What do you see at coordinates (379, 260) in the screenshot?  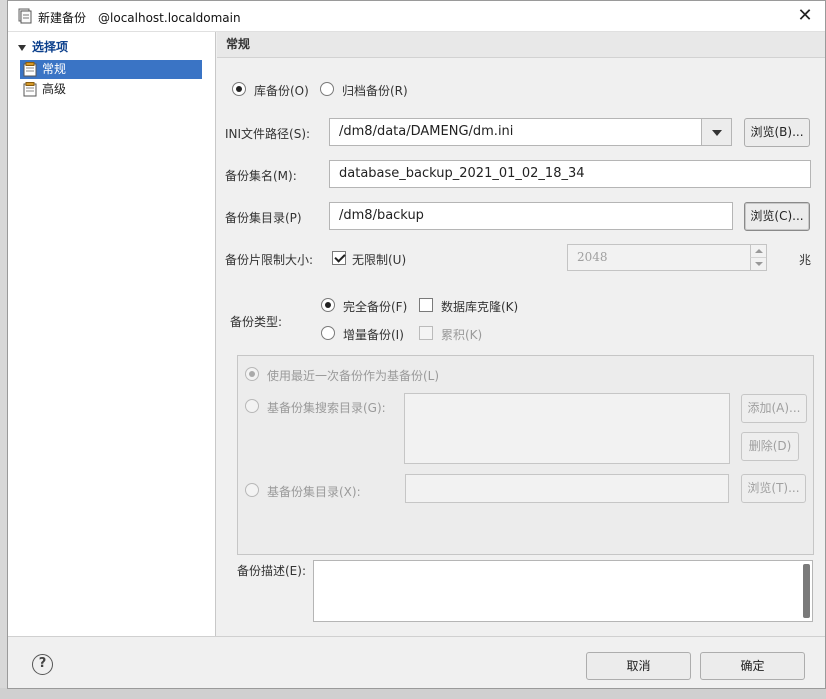 I see `unlimited-label: 无限制(U)` at bounding box center [379, 260].